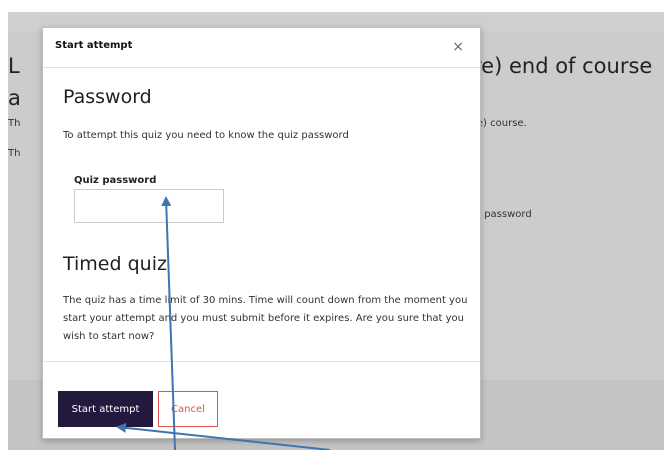 The height and width of the screenshot is (450, 664). I want to click on modal-title: Start attempt, so click(94, 45).